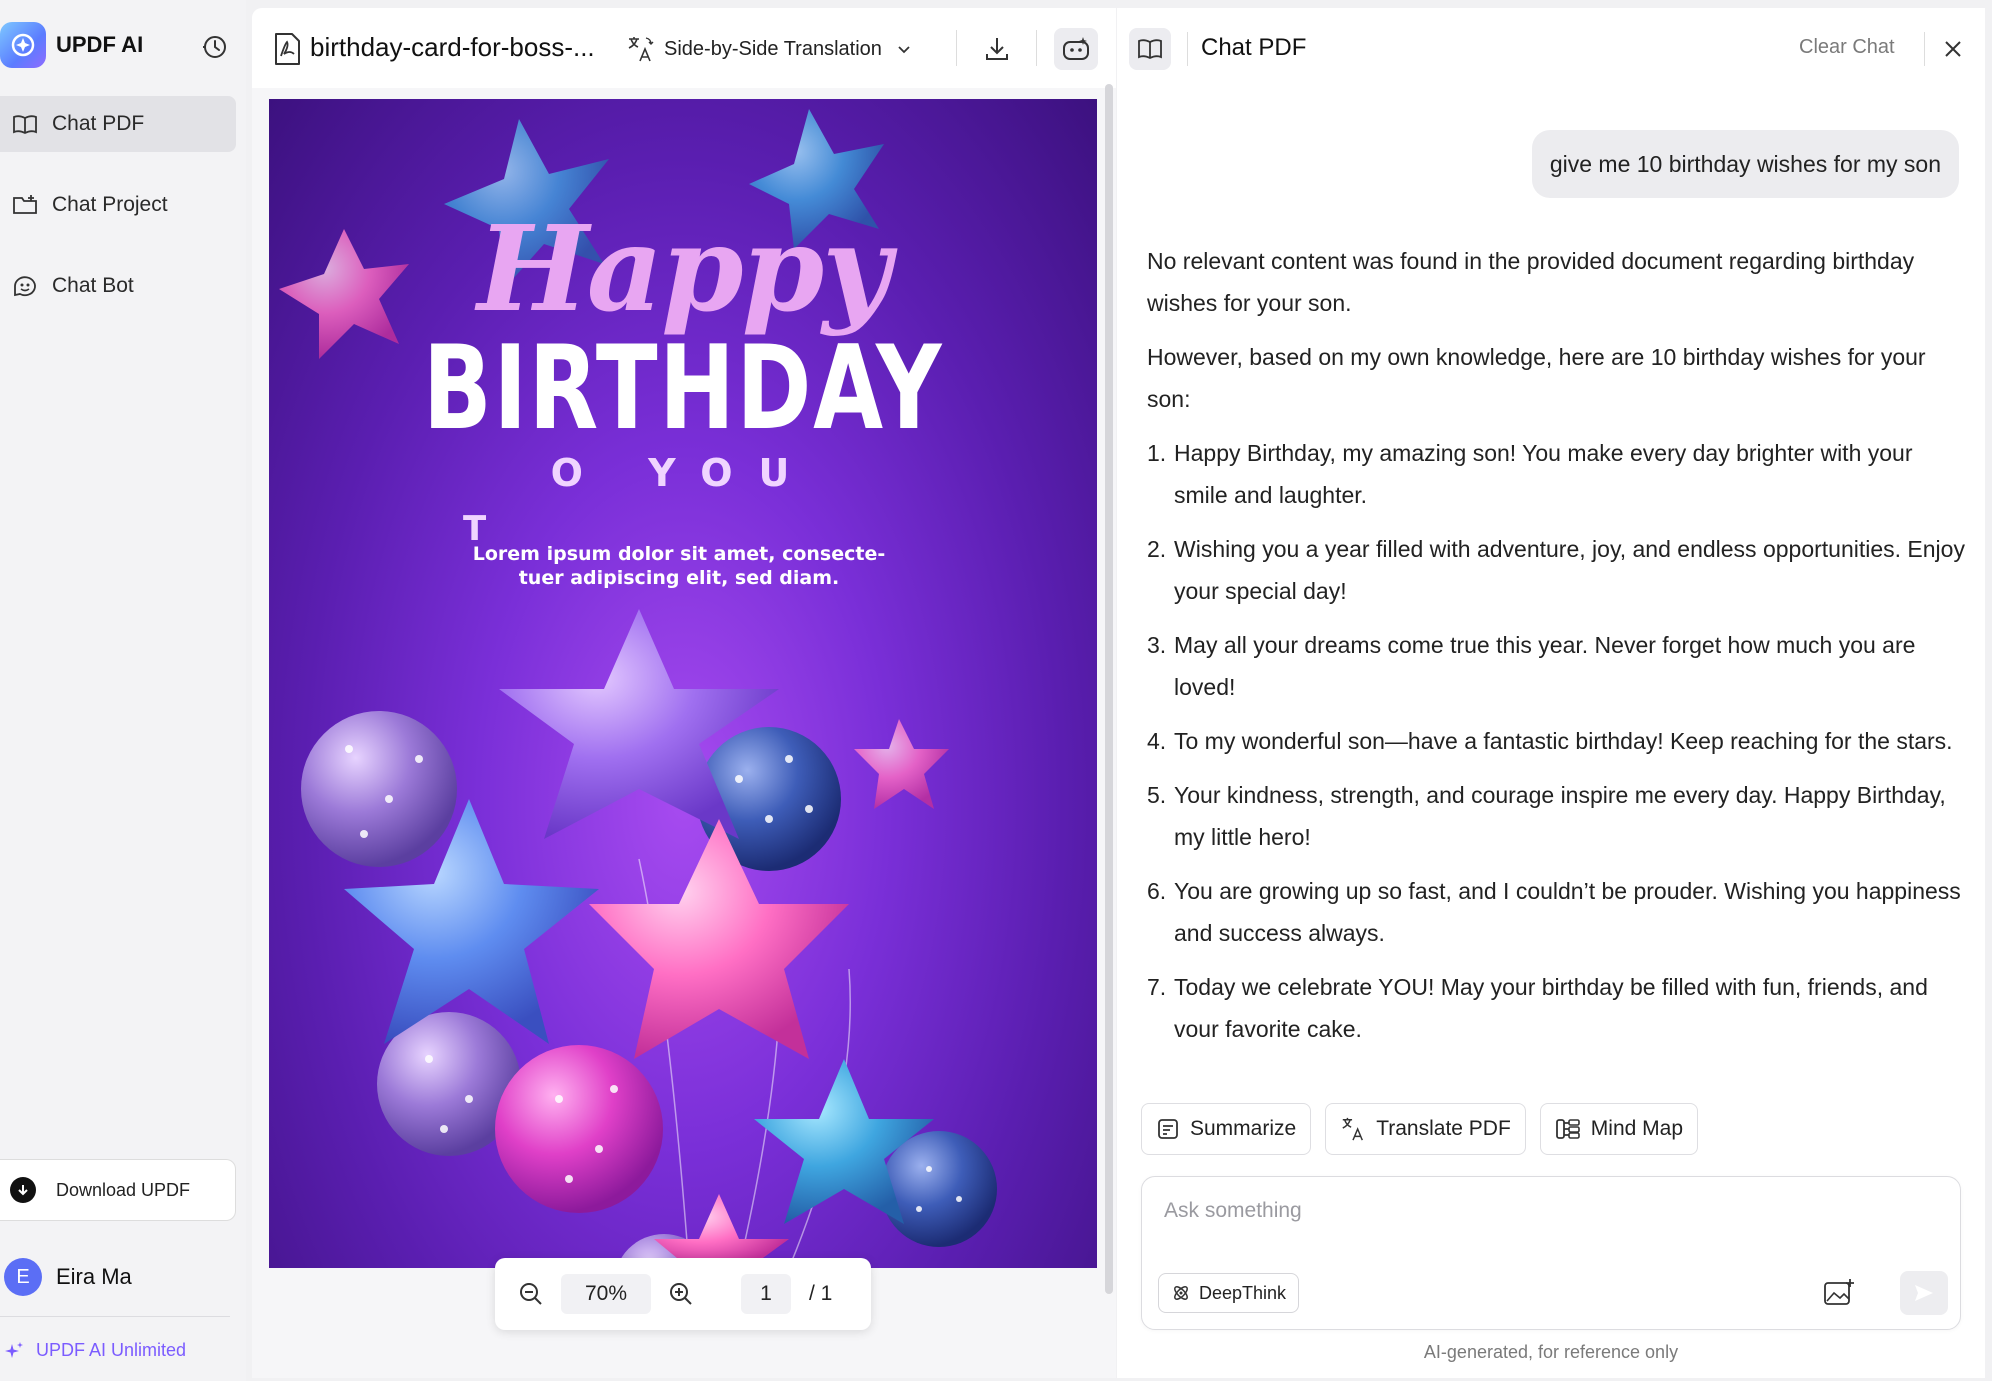 The width and height of the screenshot is (1992, 1381). What do you see at coordinates (1109, 689) in the screenshot?
I see `scrollbar` at bounding box center [1109, 689].